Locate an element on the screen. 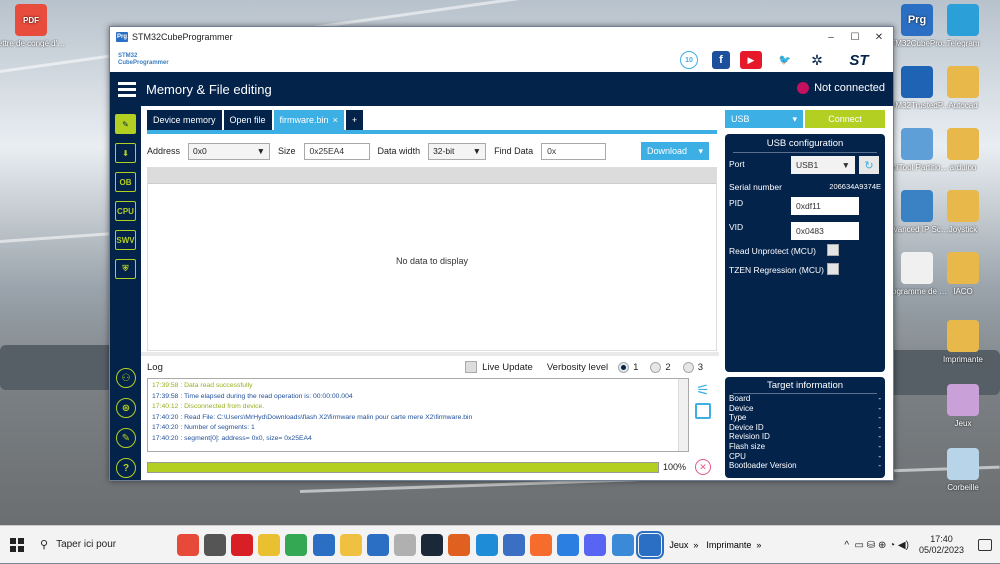 This screenshot has height=564, width=1000. desktop-icon-3: Autocad is located at coordinates (963, 88).